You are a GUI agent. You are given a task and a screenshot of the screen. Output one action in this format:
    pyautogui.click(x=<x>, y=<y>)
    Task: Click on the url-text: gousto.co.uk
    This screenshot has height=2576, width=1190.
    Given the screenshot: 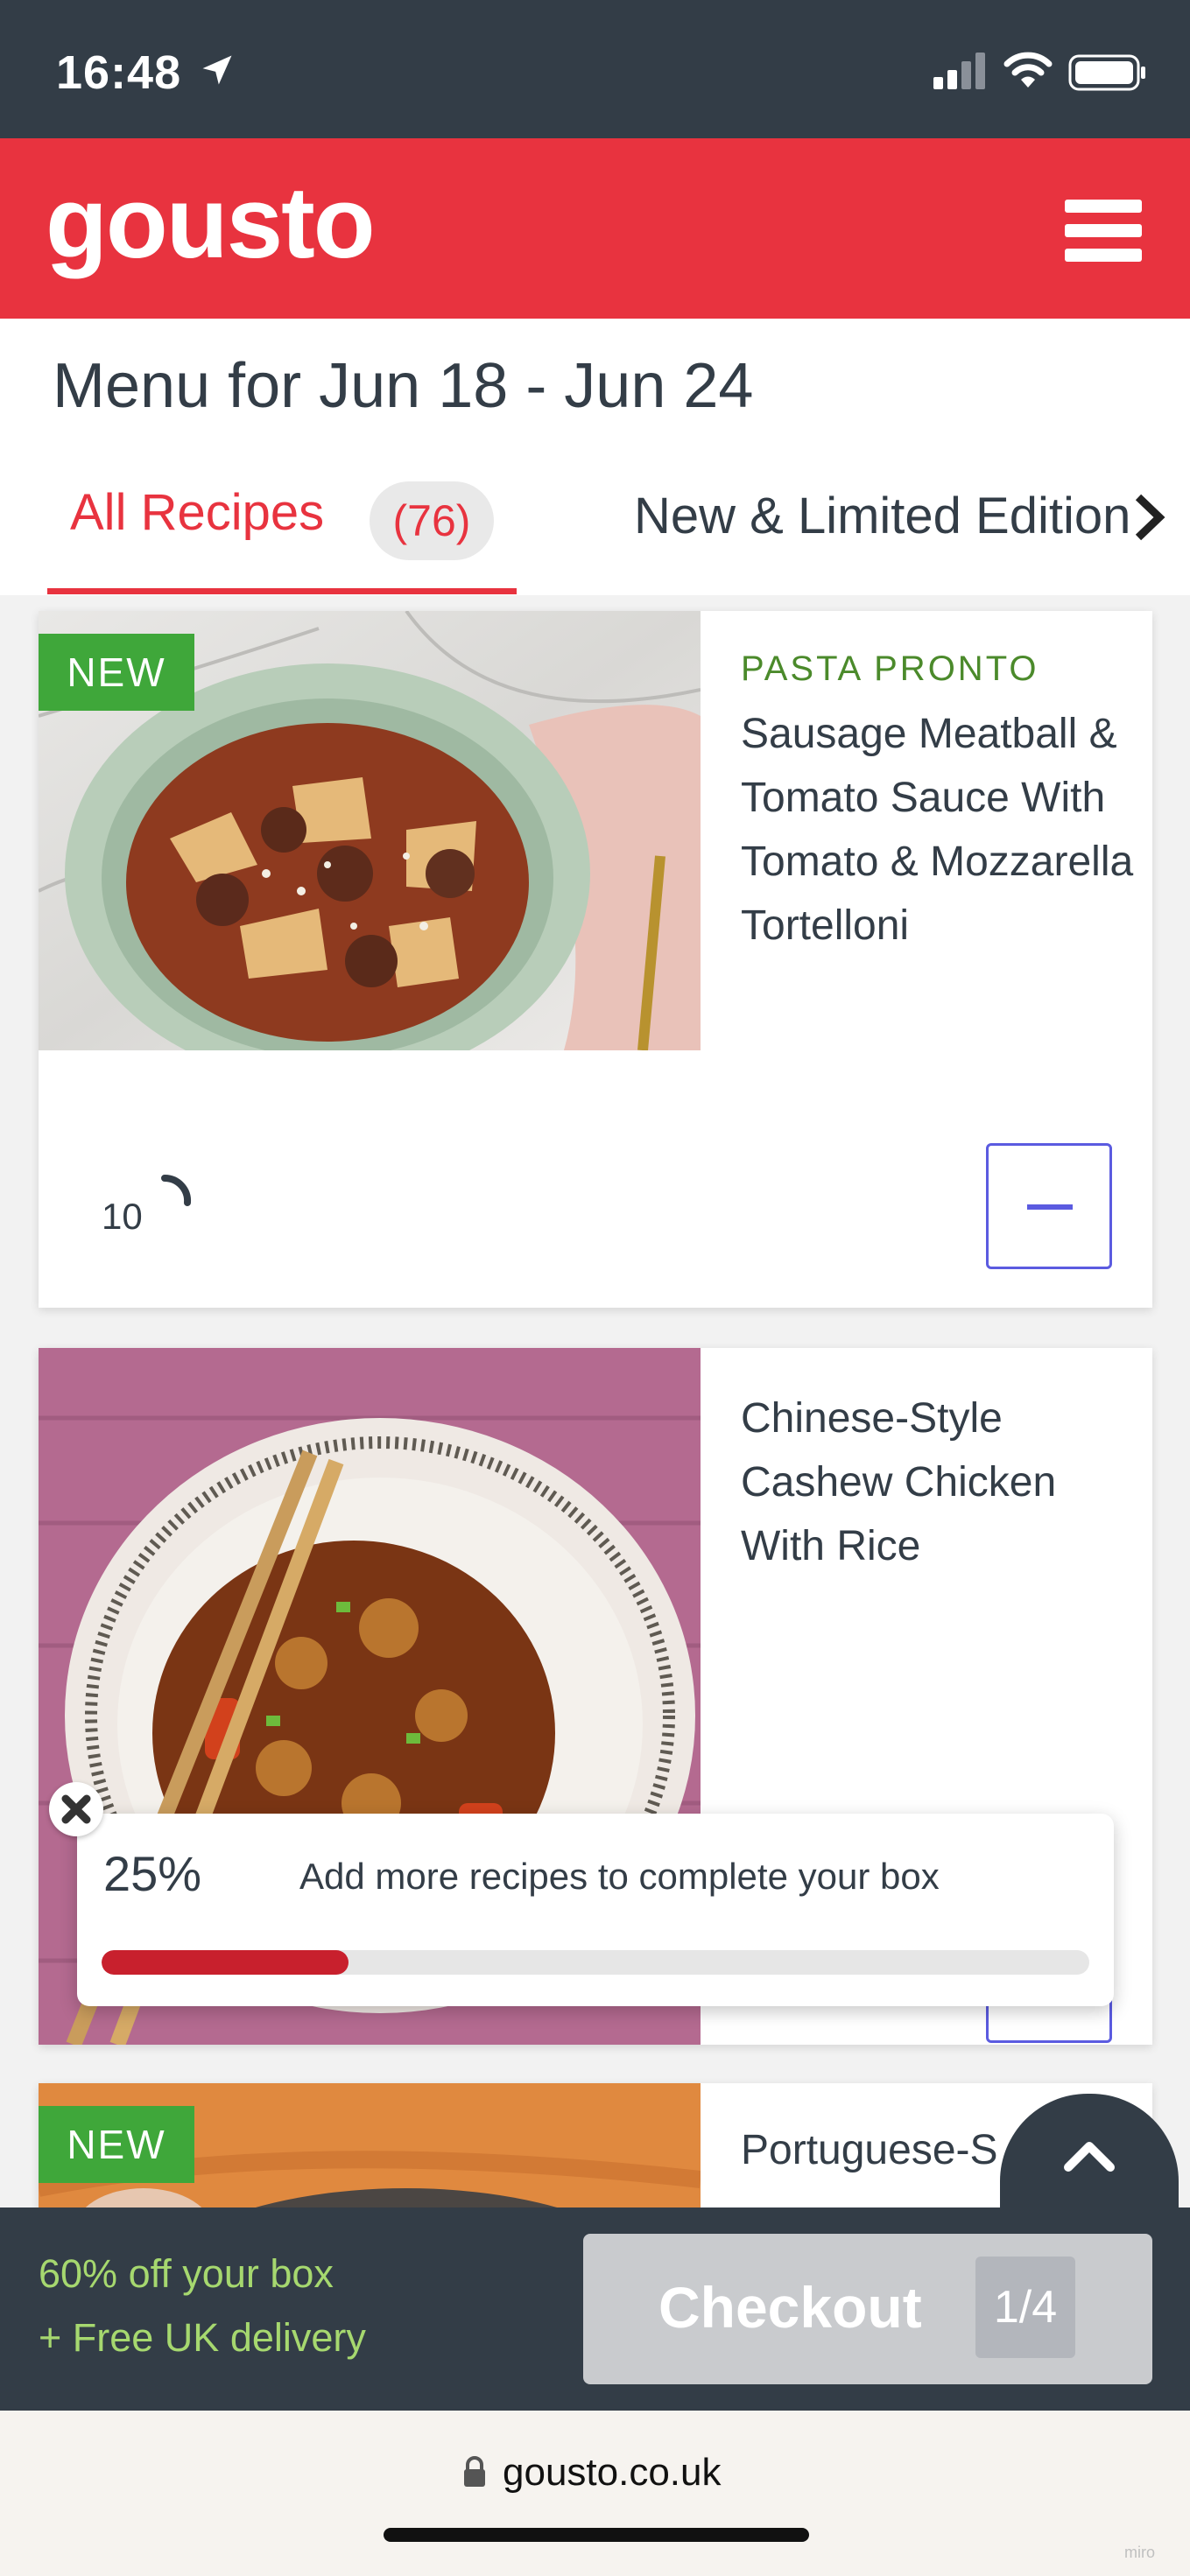 What is the action you would take?
    pyautogui.click(x=612, y=2473)
    